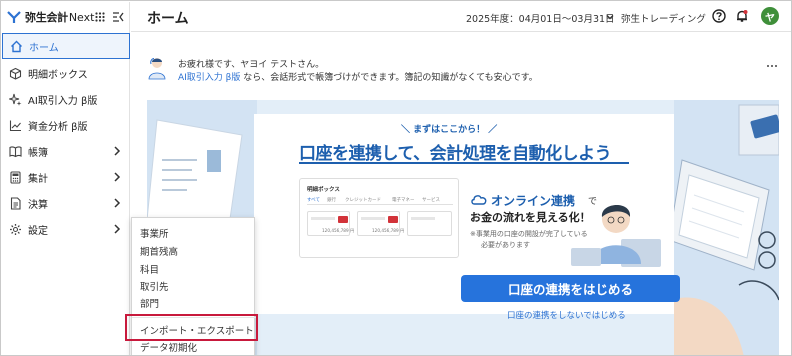 The image size is (792, 356). I want to click on preview-tabs: すべて 銀行 クレジットカード 電子マネー サービス, so click(380, 201).